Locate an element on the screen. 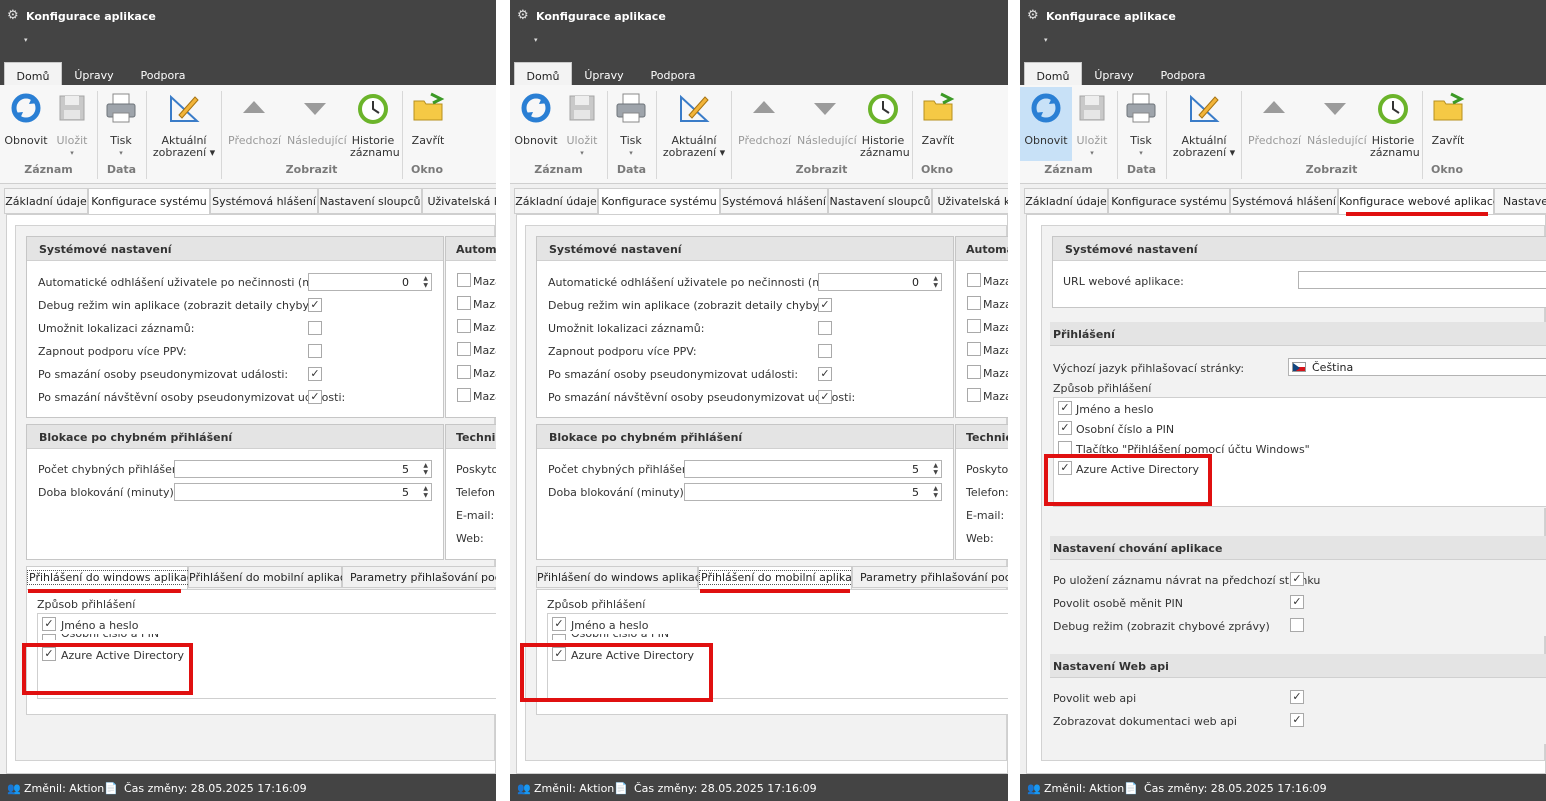 The height and width of the screenshot is (801, 1546). name-password-checkbox: ✓ is located at coordinates (49, 624).